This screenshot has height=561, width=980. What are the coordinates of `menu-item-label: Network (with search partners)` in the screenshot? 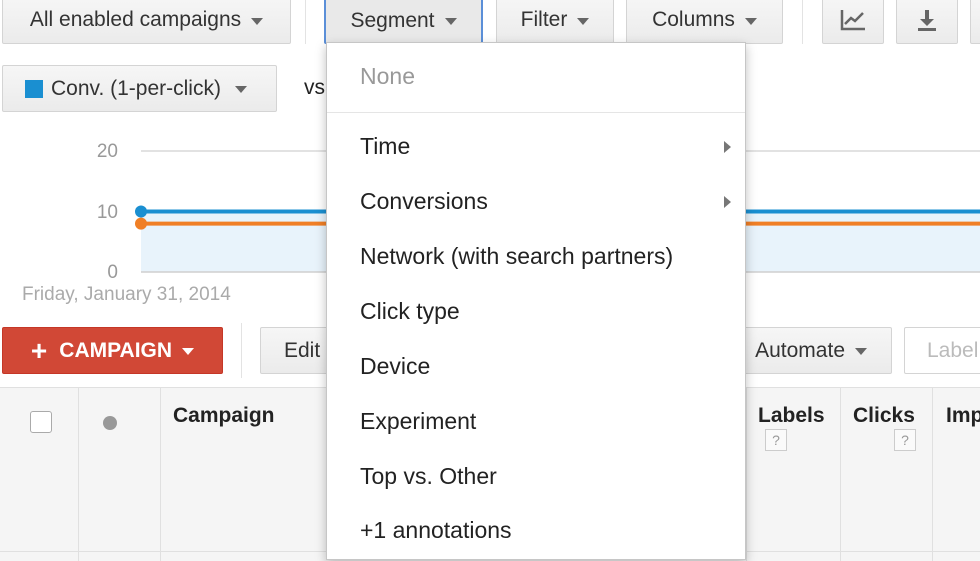 It's located at (517, 256).